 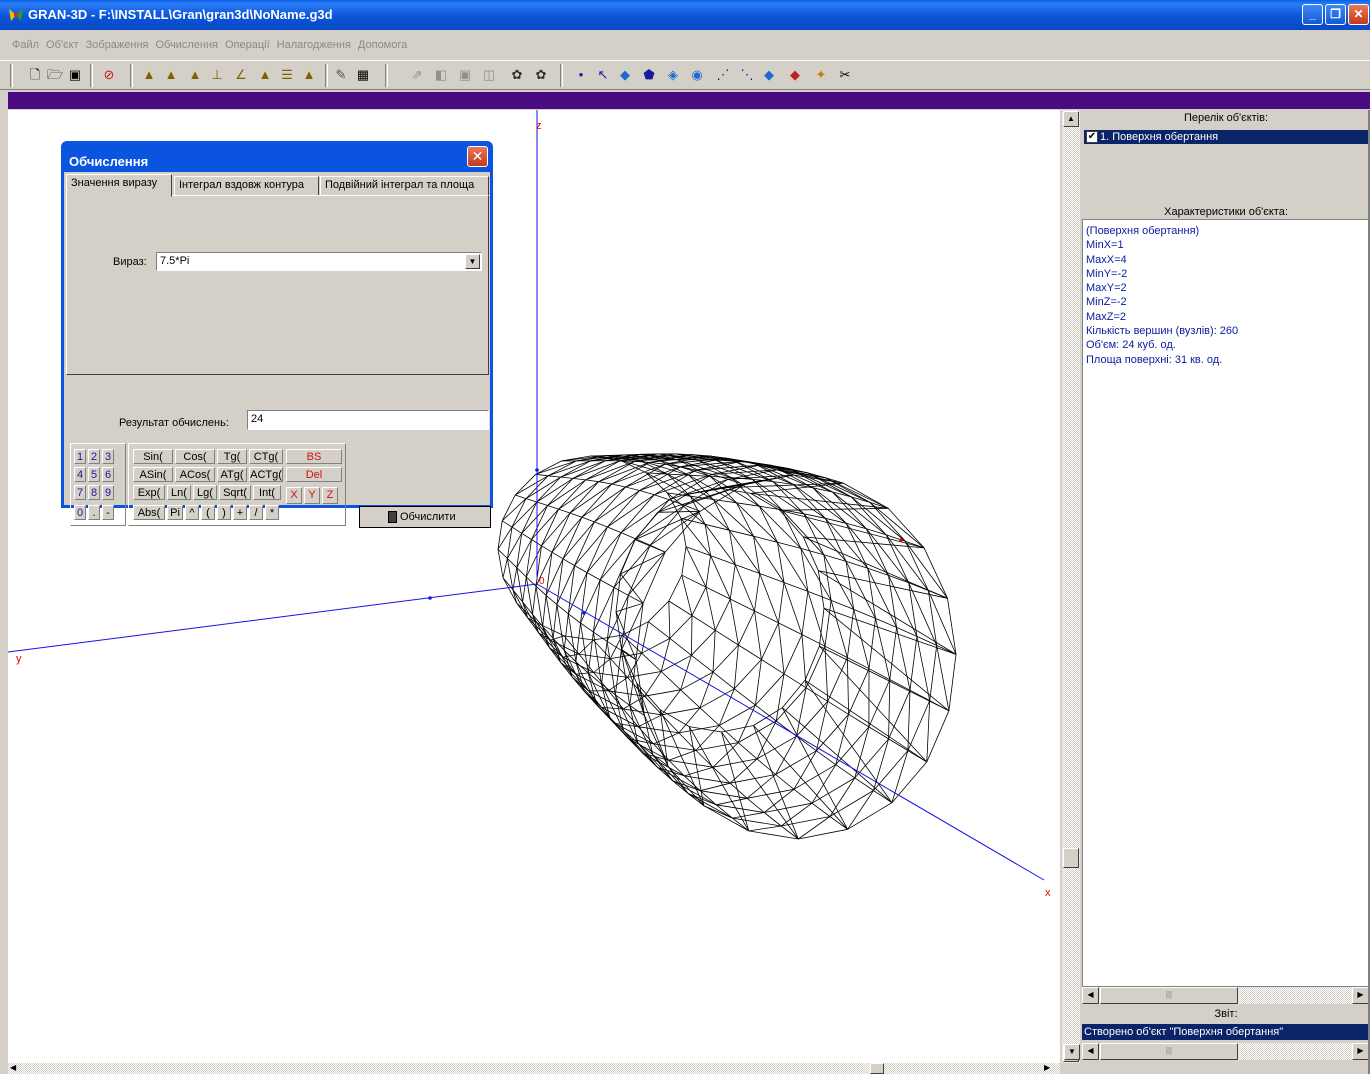 I want to click on key-7: 7, so click(x=80, y=492).